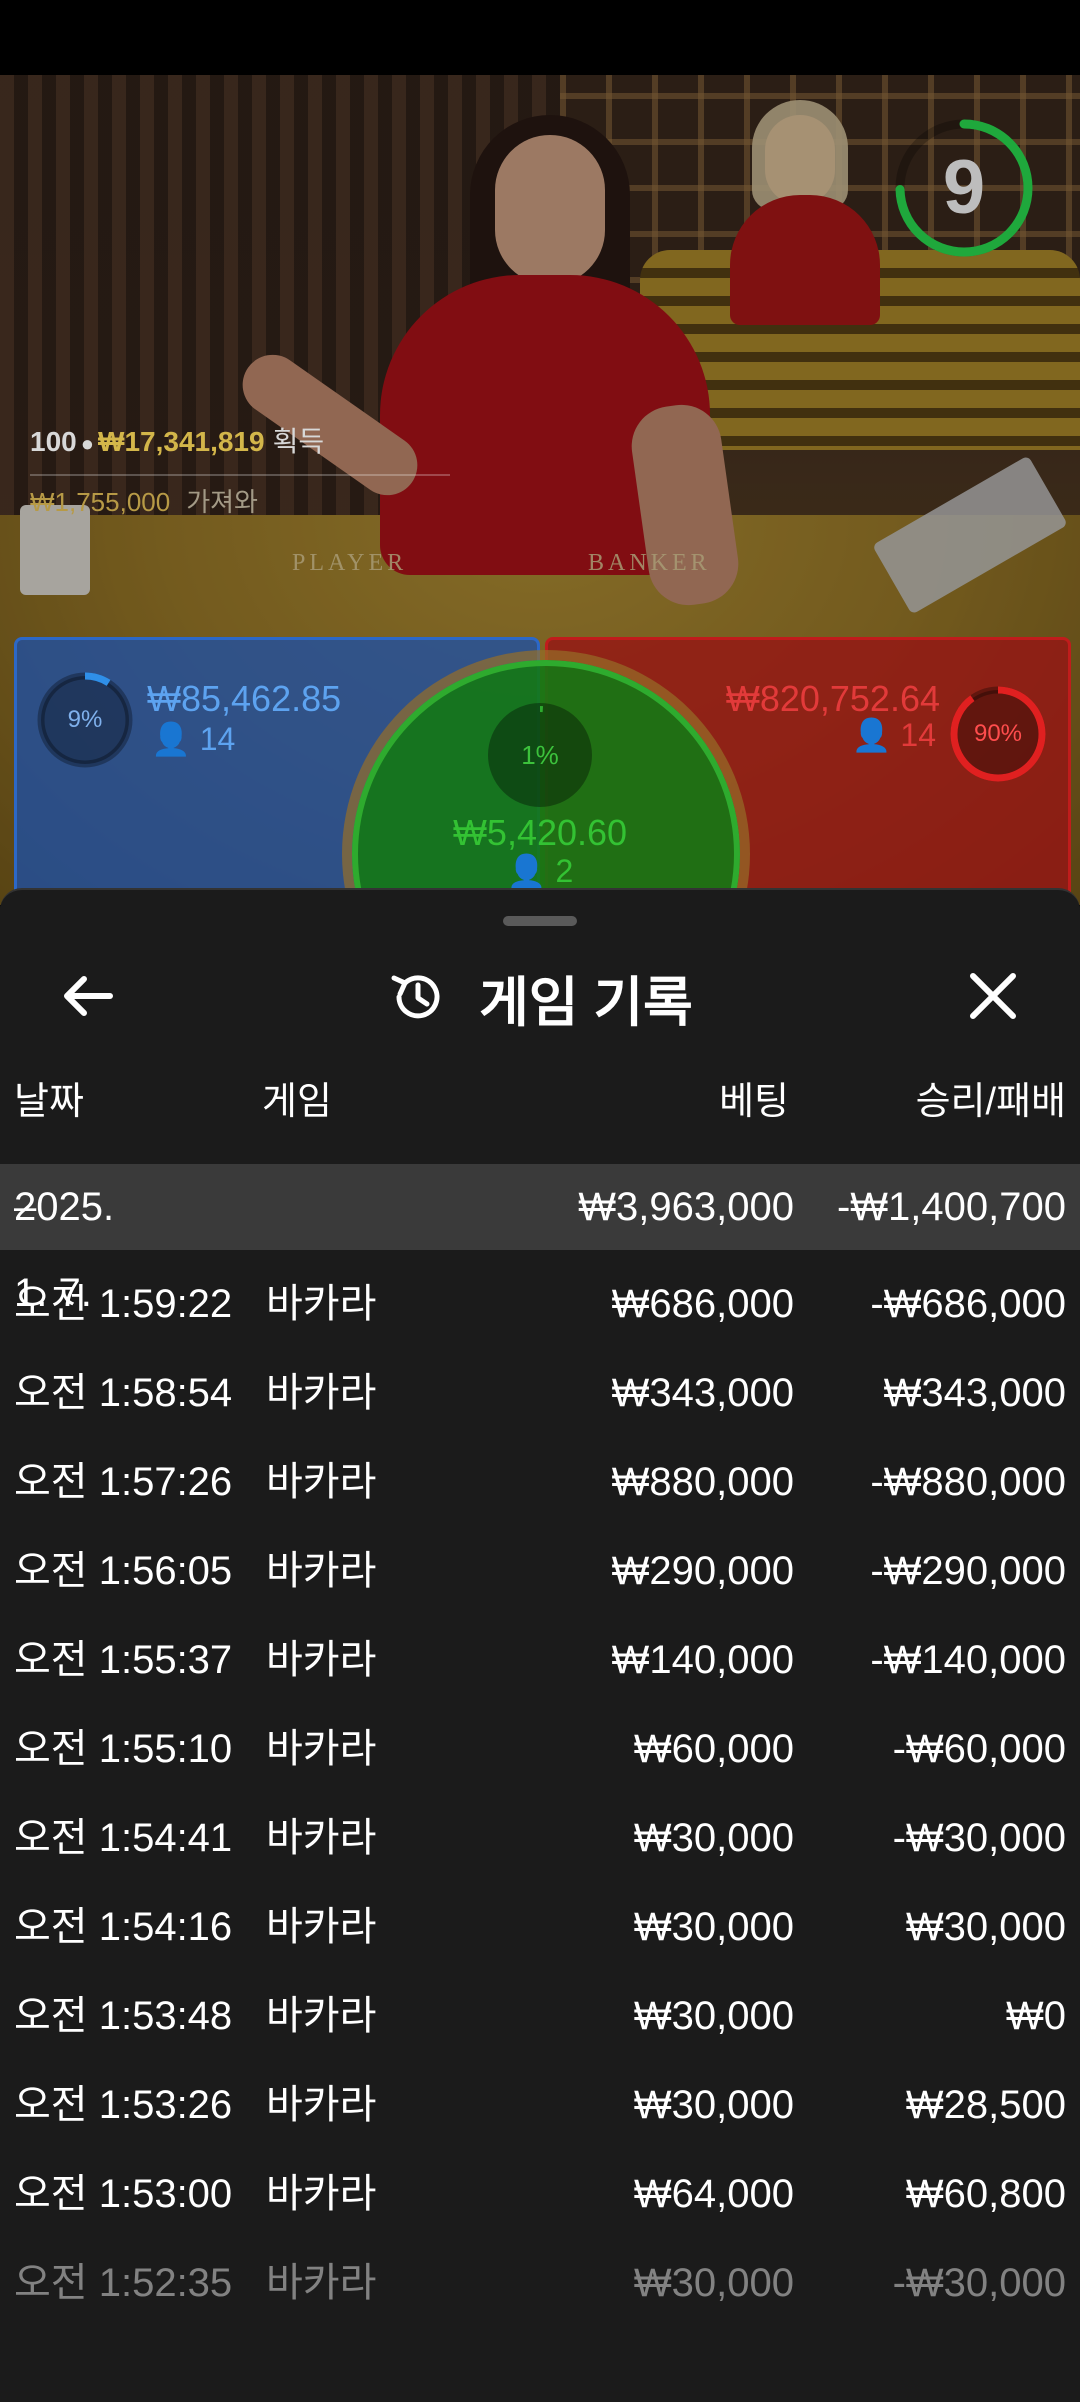  I want to click on table-row: 오전 1:56:05 바카라 ₩290,000 -₩290,000, so click(540, 1571).